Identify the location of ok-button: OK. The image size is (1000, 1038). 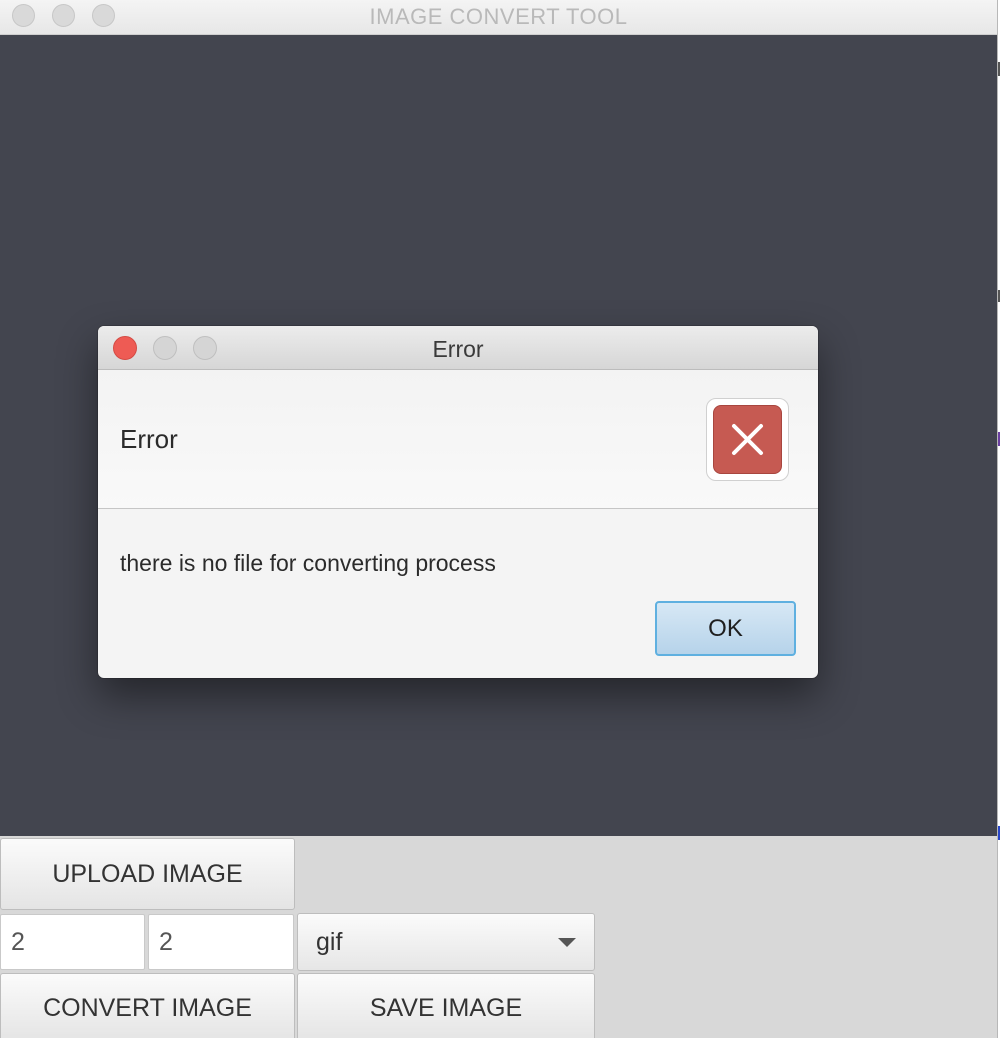
(725, 628).